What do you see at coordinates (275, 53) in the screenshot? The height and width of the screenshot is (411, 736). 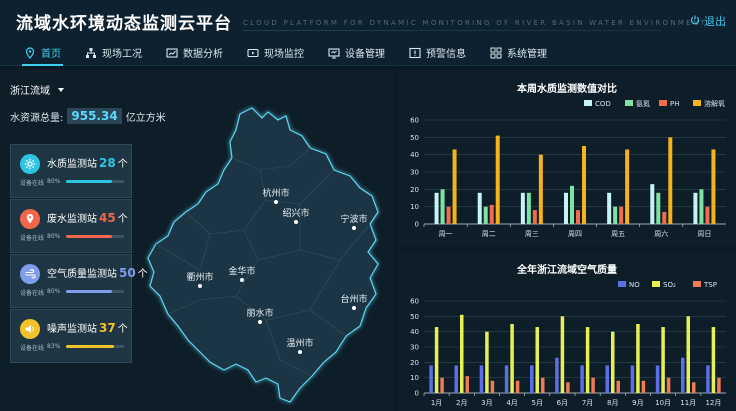 I see `nav-item-3: 现场监控` at bounding box center [275, 53].